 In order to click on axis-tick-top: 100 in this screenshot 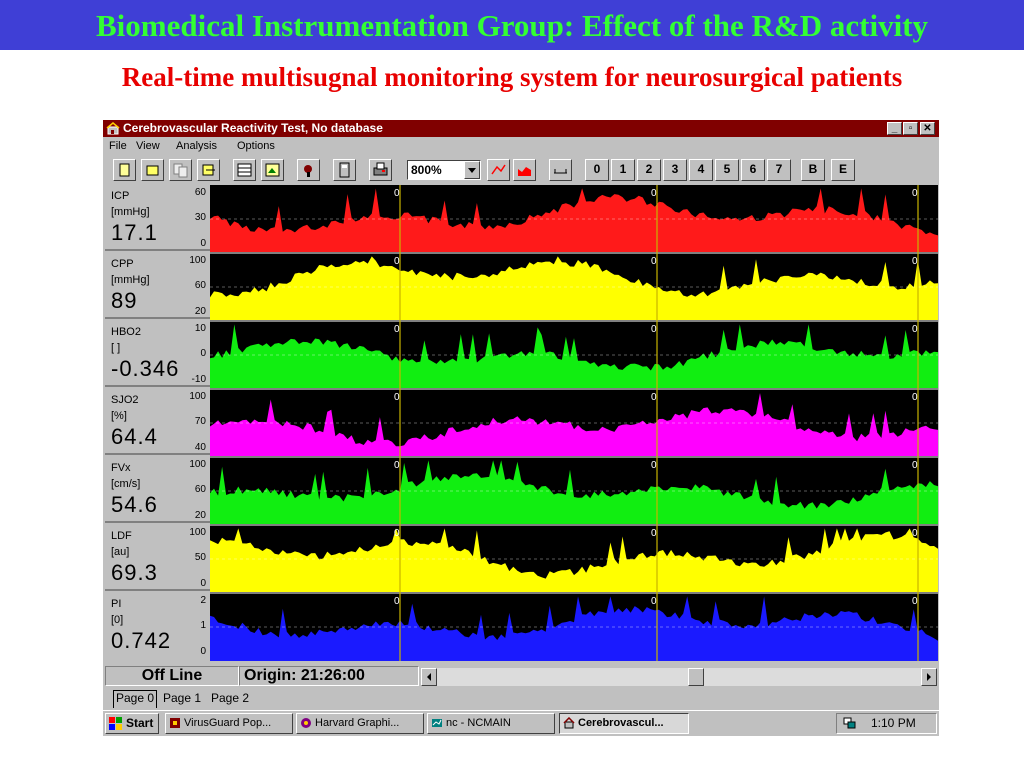, I will do `click(197, 260)`.